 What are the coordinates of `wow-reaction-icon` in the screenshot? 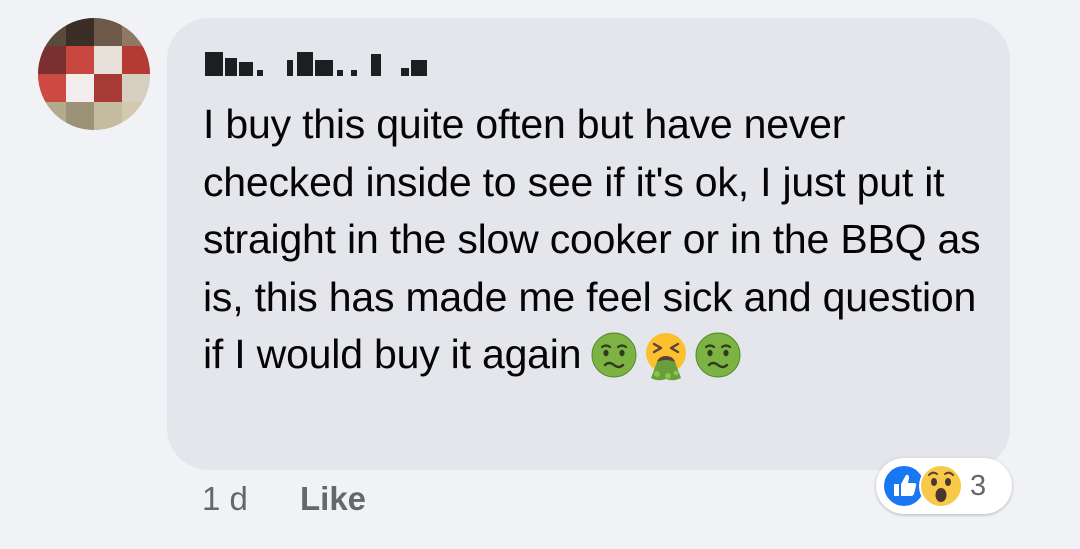 It's located at (941, 486).